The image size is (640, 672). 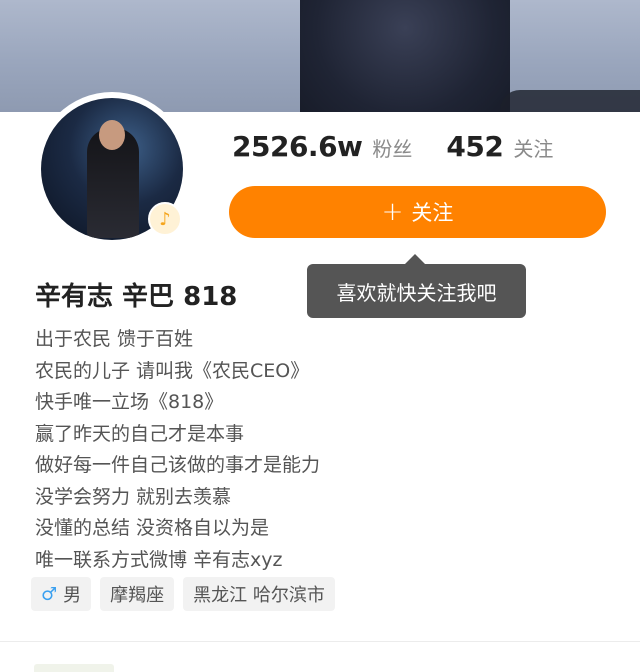 What do you see at coordinates (178, 465) in the screenshot?
I see `bio-line: 做好每一件自己该做的事才是能力` at bounding box center [178, 465].